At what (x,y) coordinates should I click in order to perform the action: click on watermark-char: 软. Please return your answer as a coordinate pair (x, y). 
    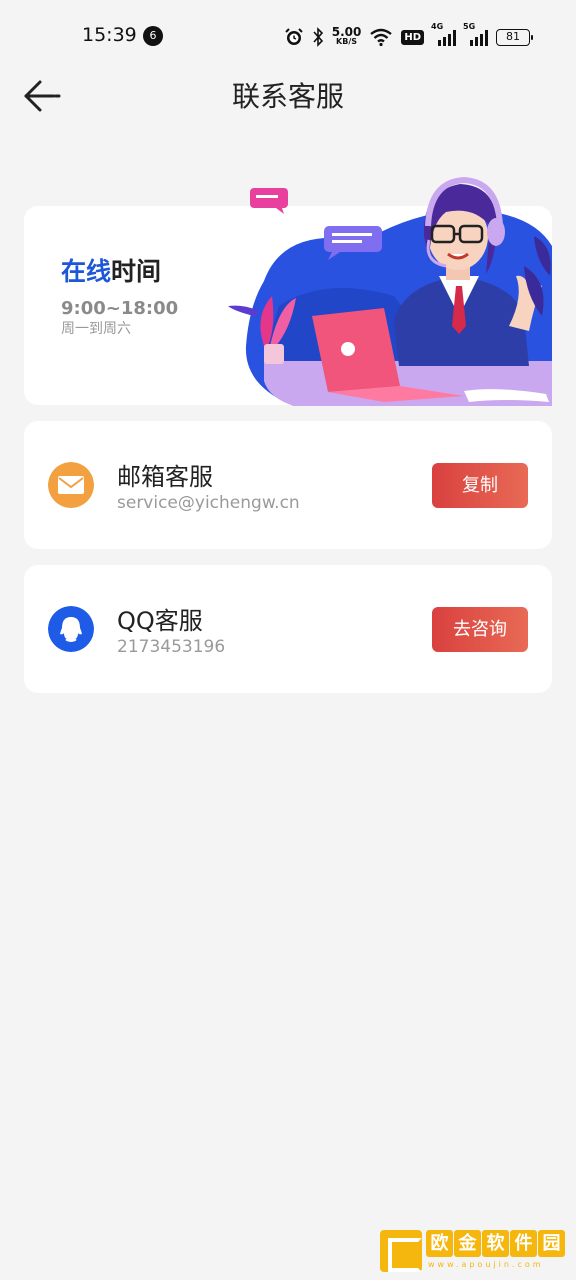
    Looking at the image, I should click on (495, 1243).